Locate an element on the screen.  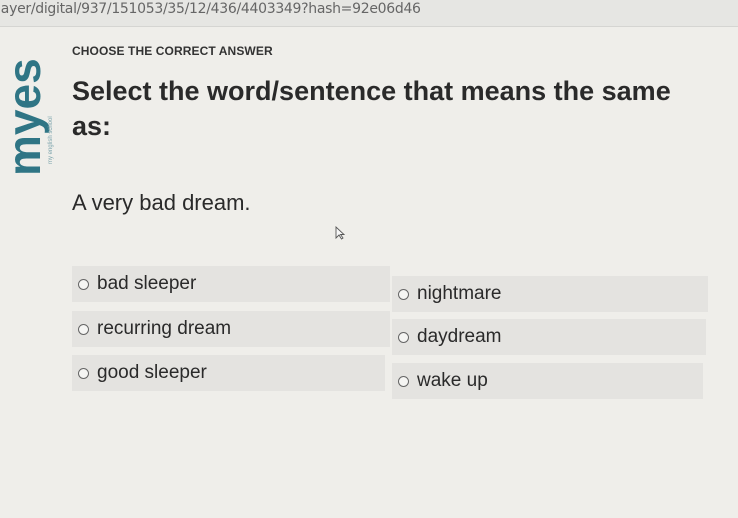
mouse-cursor-icon is located at coordinates (340, 235).